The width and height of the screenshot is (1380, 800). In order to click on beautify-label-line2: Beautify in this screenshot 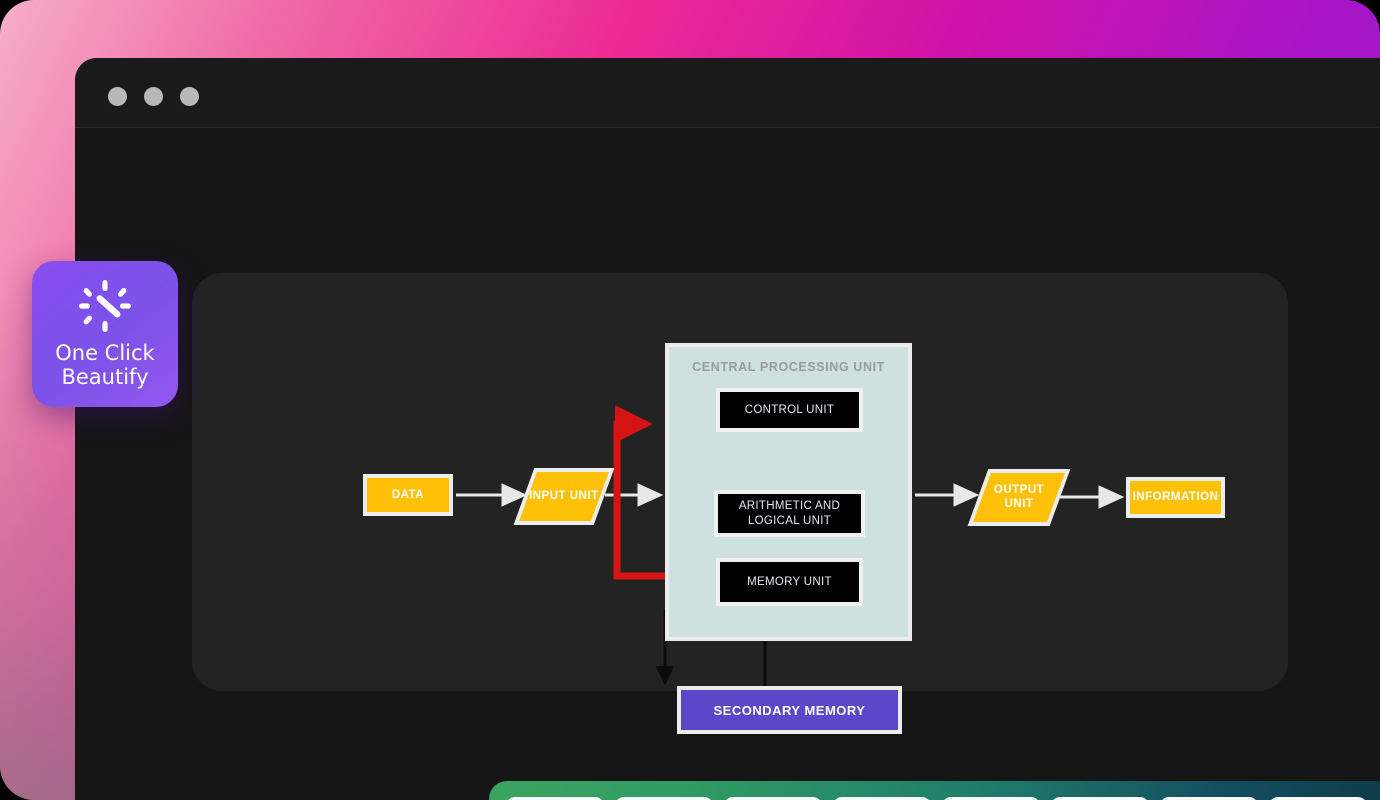, I will do `click(105, 377)`.